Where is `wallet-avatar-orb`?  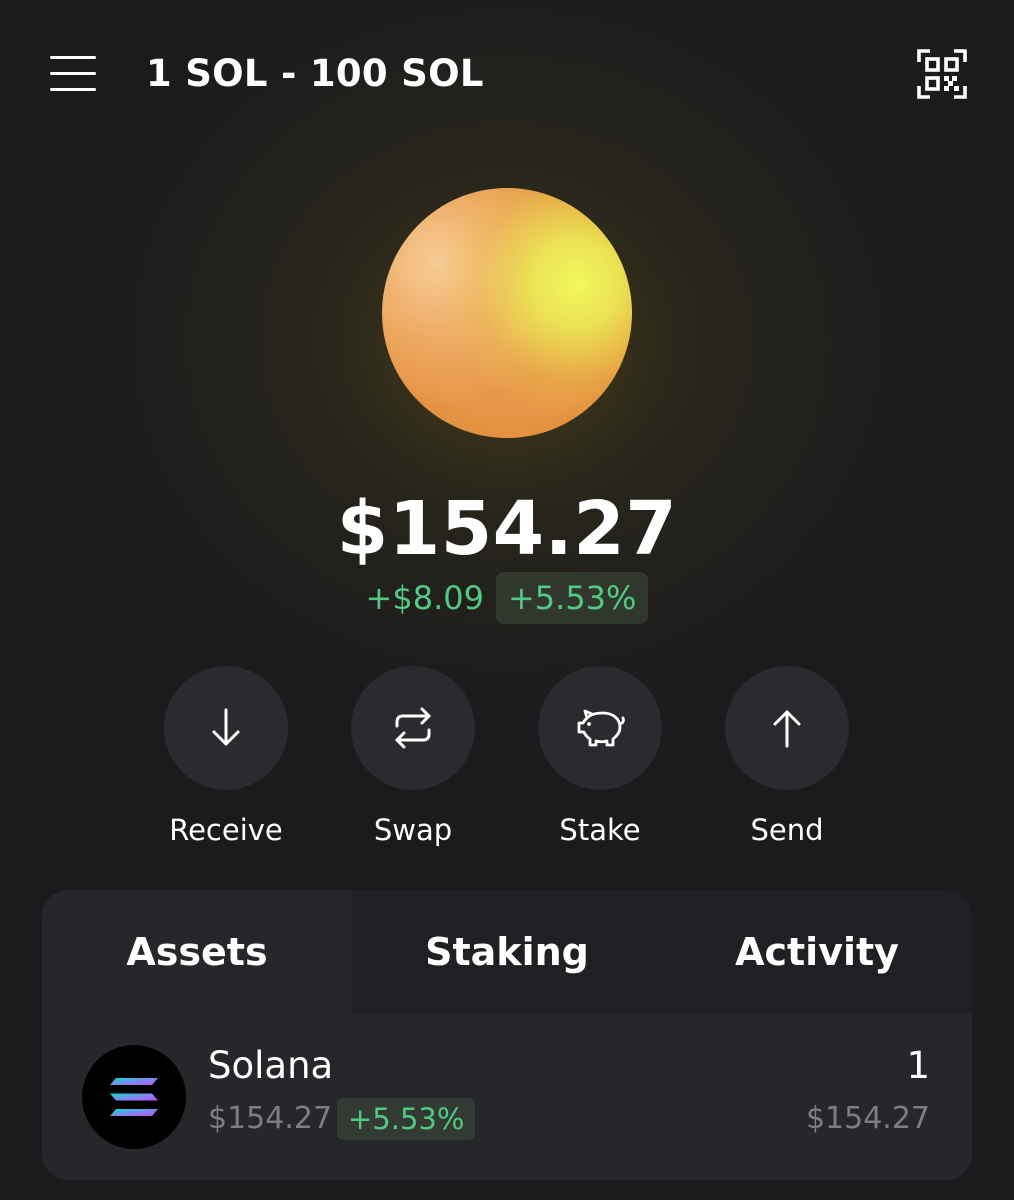 wallet-avatar-orb is located at coordinates (507, 313).